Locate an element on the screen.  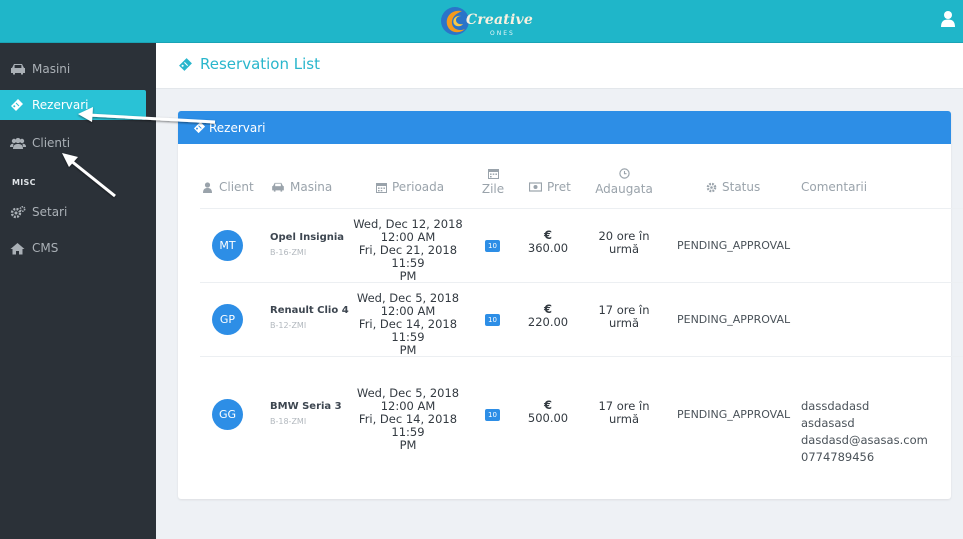
comment-line: dasdasd@asasas.com is located at coordinates (864, 440).